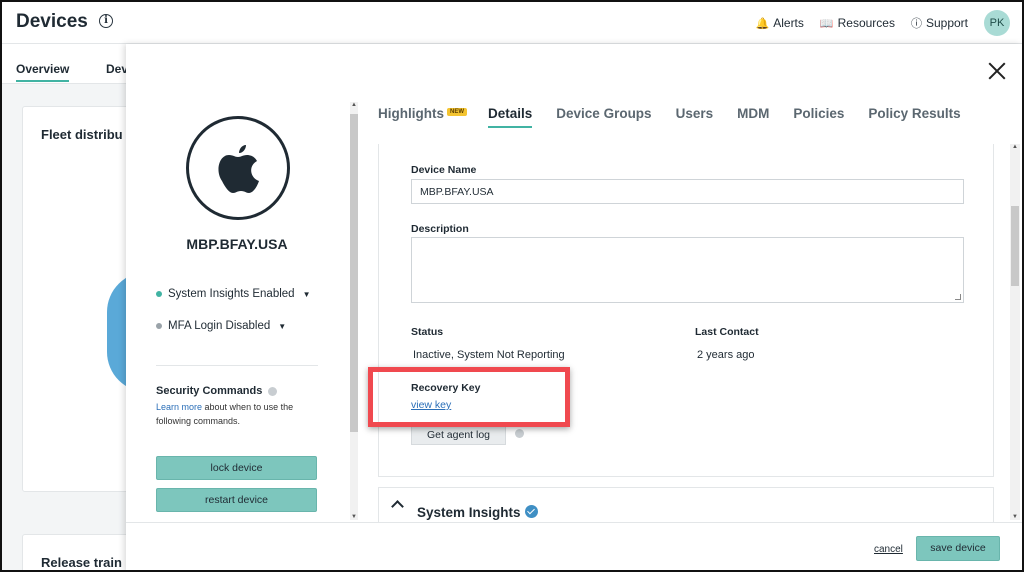 This screenshot has height=572, width=1024. Describe the element at coordinates (458, 435) in the screenshot. I see `get-agent-log-button: Get agent log` at that location.